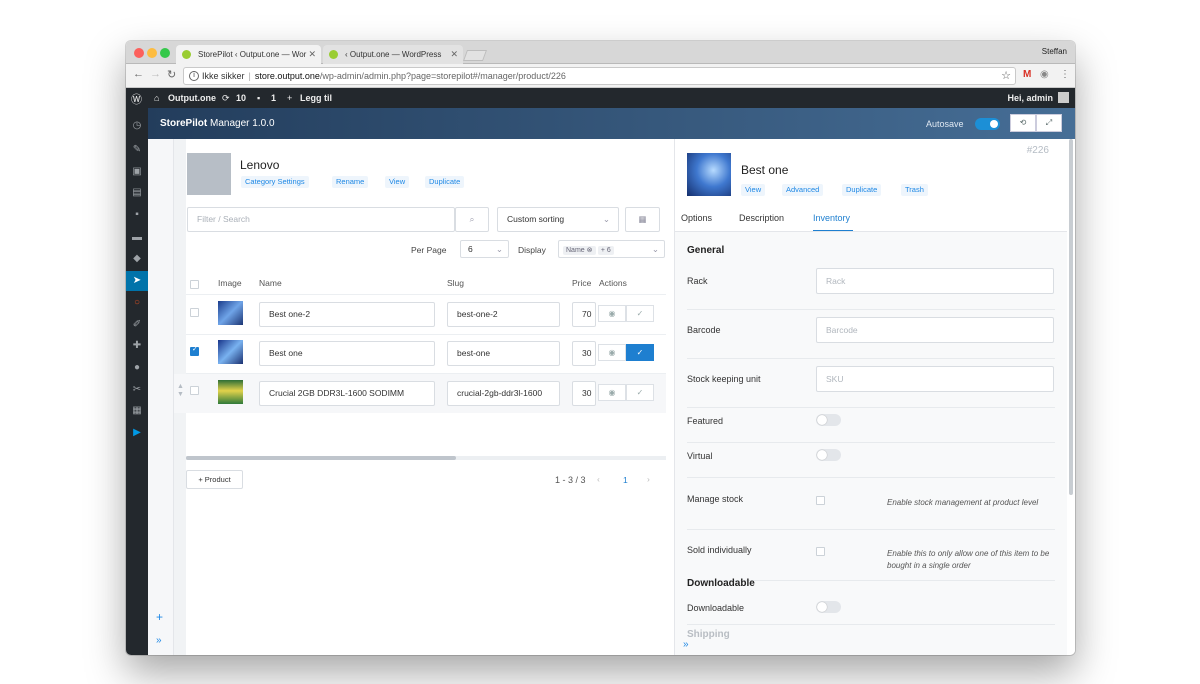 The height and width of the screenshot is (684, 1200). What do you see at coordinates (275, 182) in the screenshot?
I see `category-settings-link: Category Settings` at bounding box center [275, 182].